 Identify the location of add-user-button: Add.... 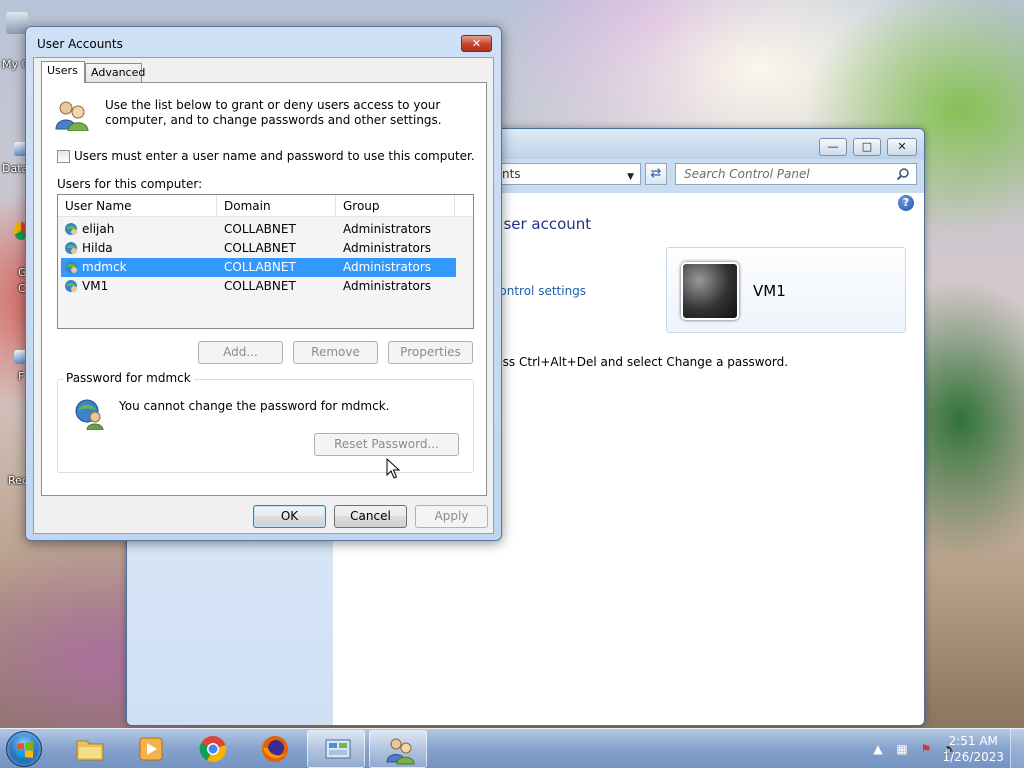
(240, 352).